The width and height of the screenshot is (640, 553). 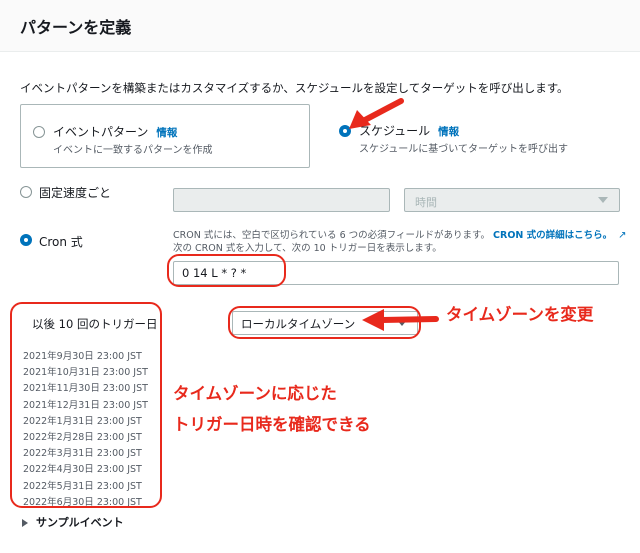 What do you see at coordinates (26, 192) in the screenshot?
I see `fixed-rate-radio` at bounding box center [26, 192].